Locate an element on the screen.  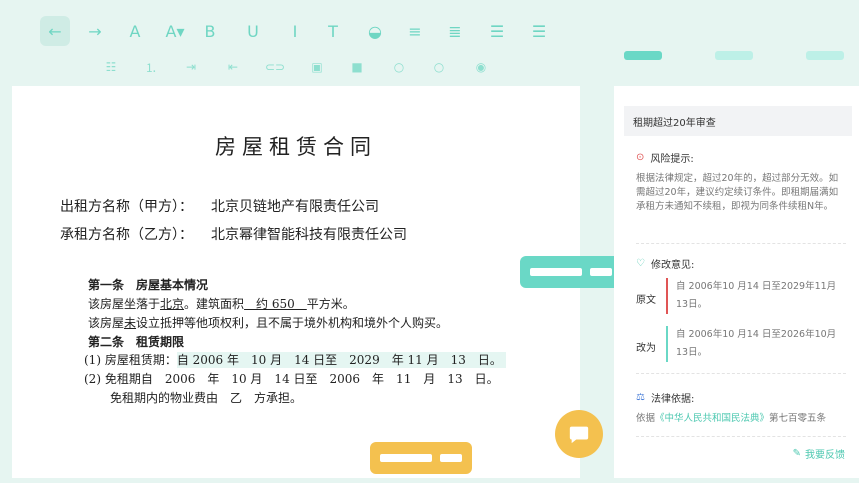
clause-1-line-1: 该房屋坐落于北京。建筑面积 约 650 平方米。 is located at coordinates (221, 303).